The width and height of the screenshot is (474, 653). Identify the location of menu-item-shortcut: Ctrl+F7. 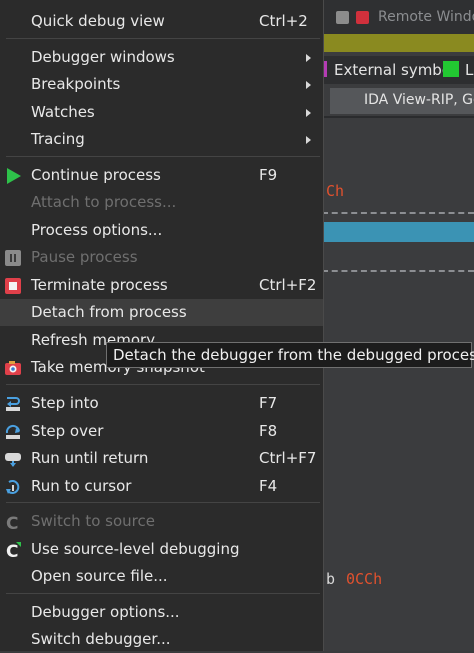
(288, 458).